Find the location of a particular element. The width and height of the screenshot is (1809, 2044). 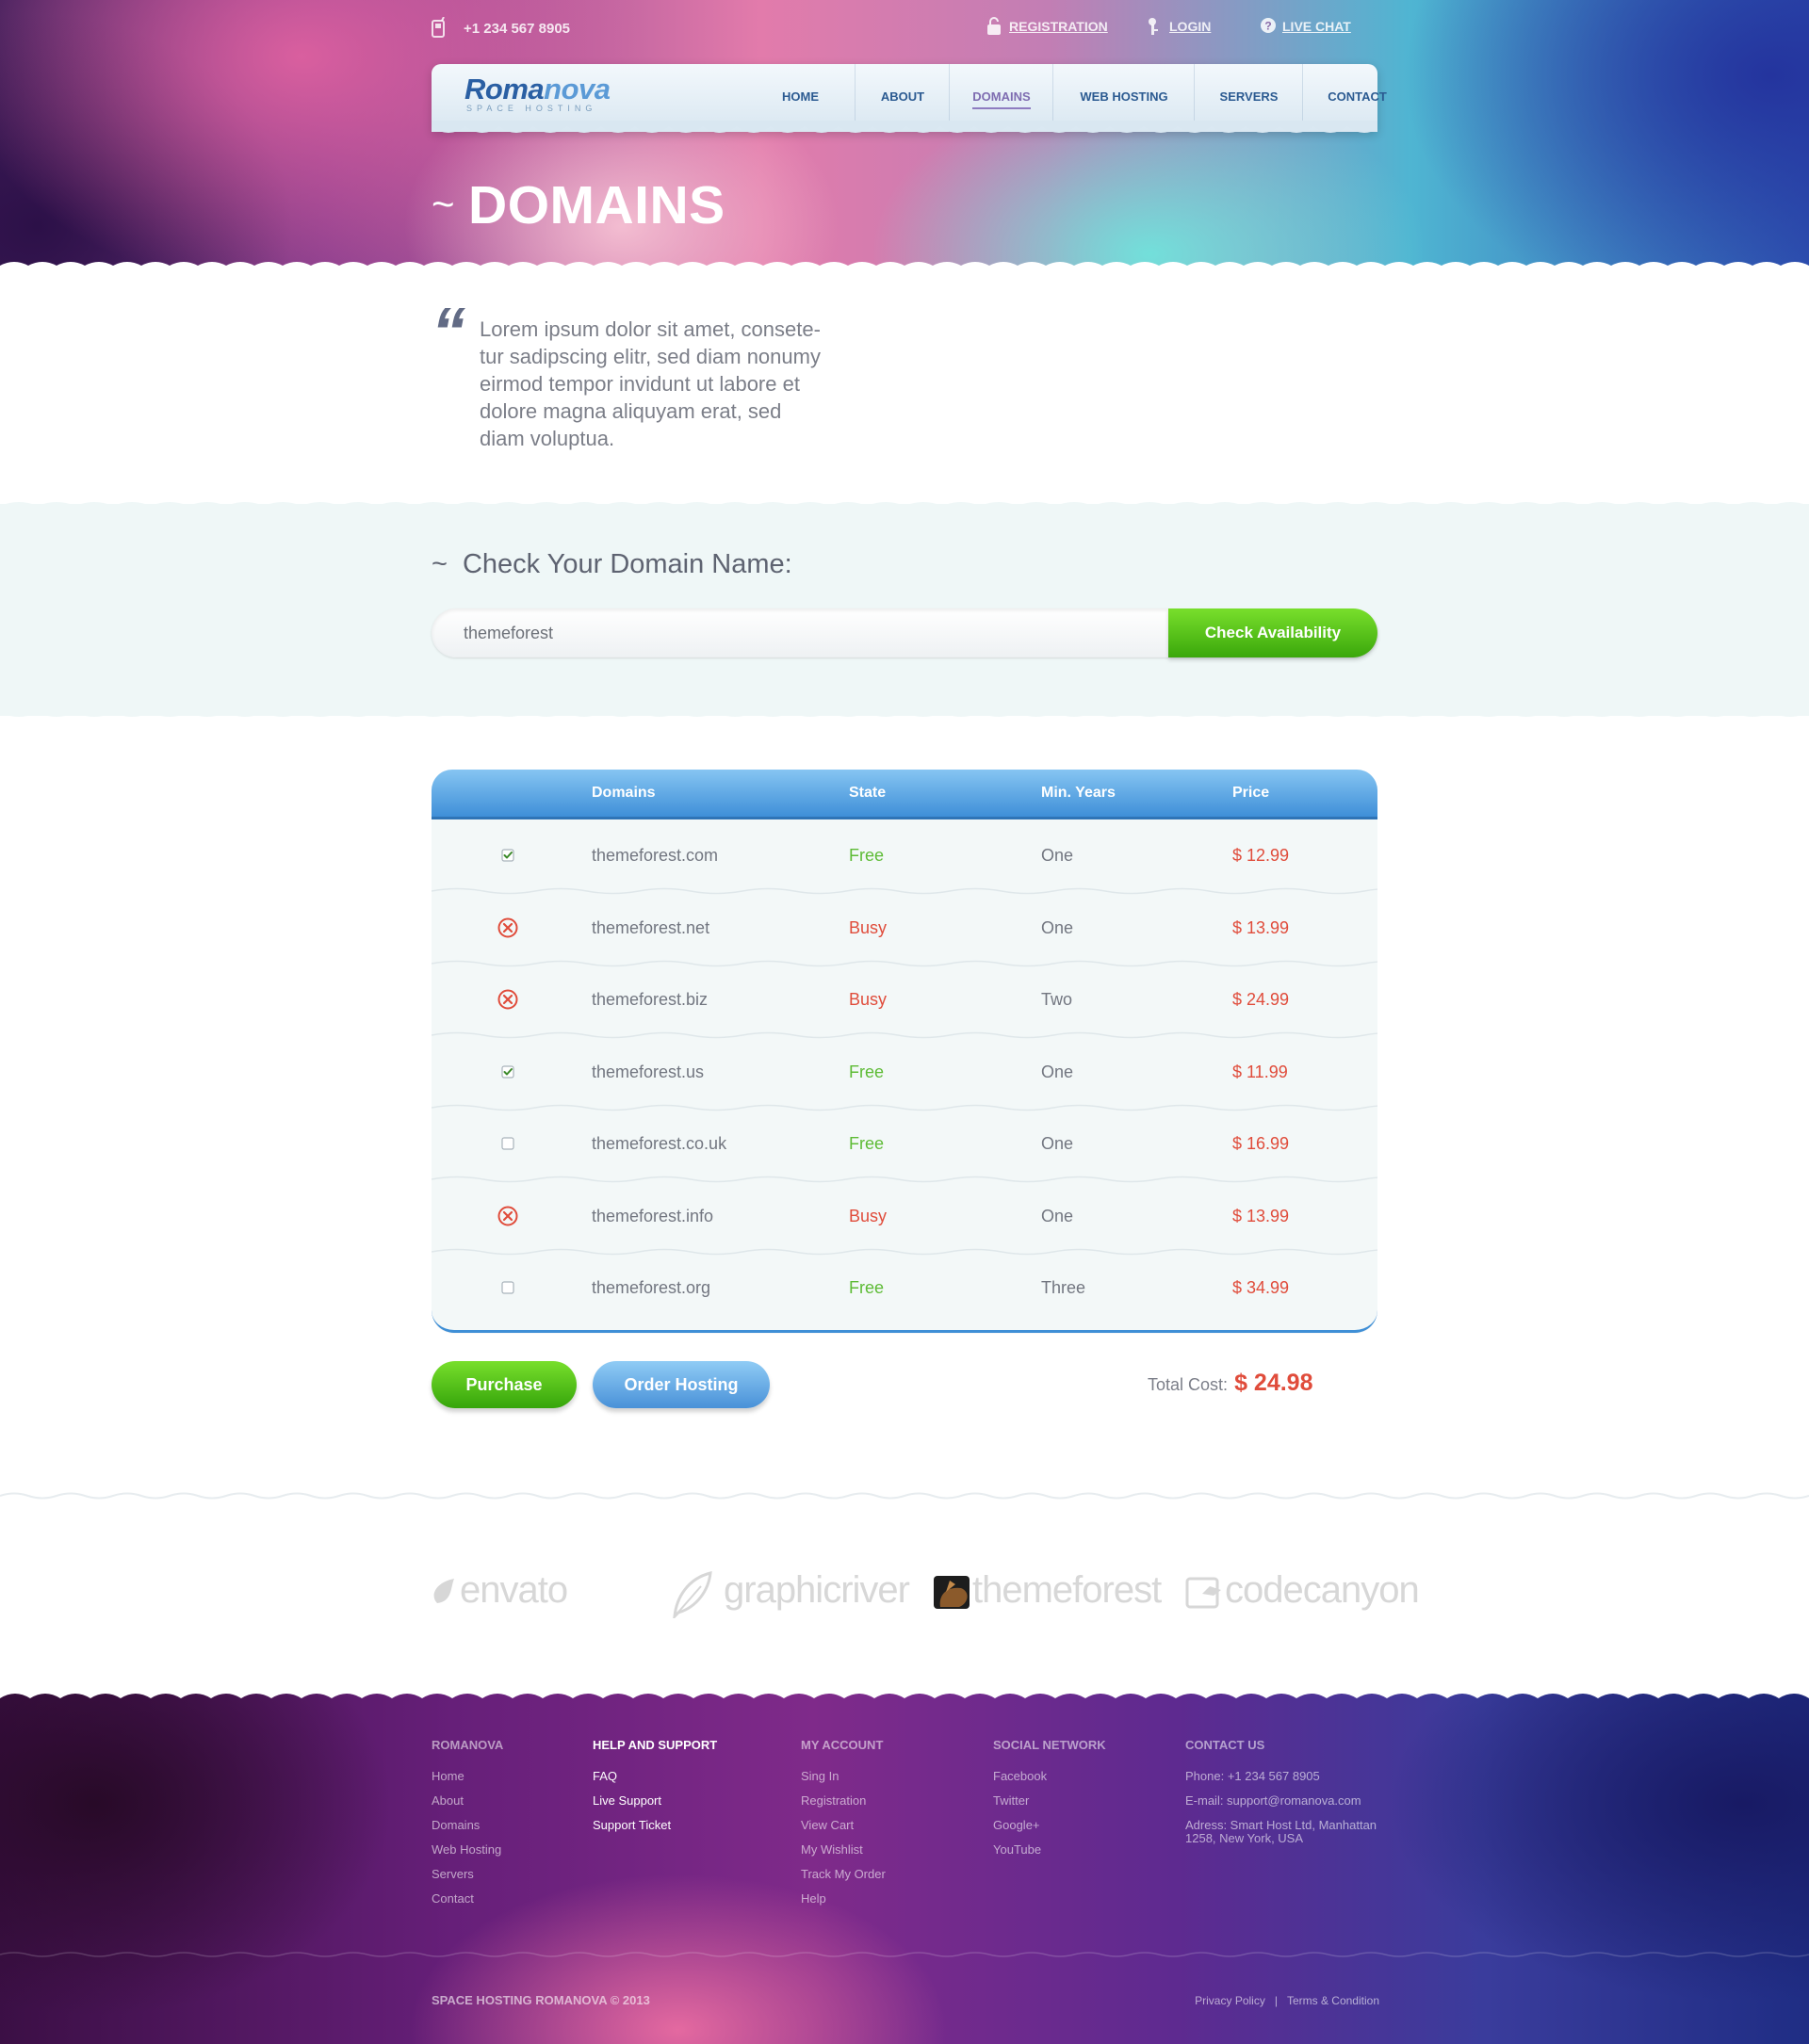

footer-link-contact: Contact is located at coordinates (467, 1904).